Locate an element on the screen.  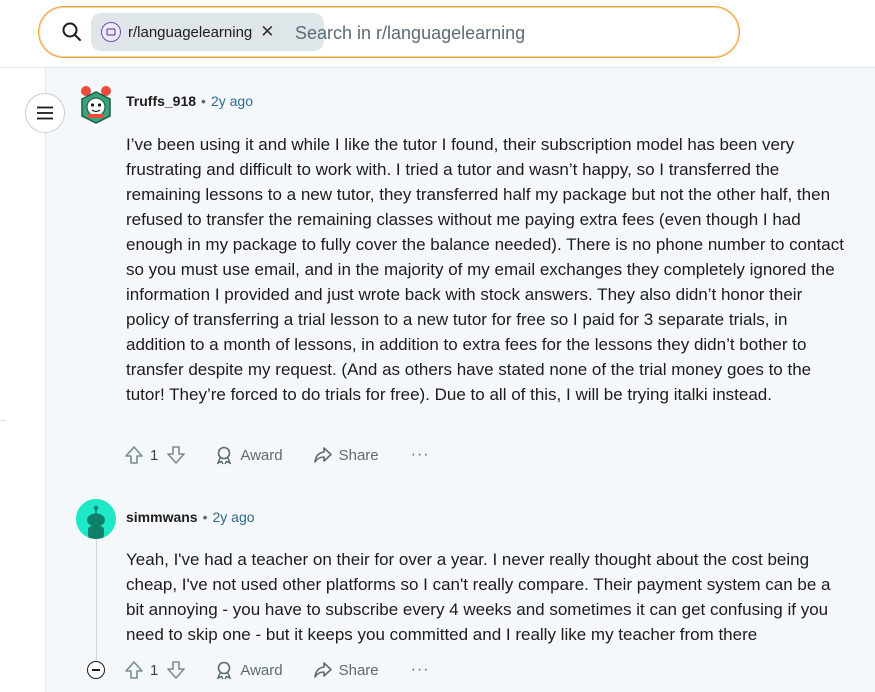
username: simmwans is located at coordinates (162, 517).